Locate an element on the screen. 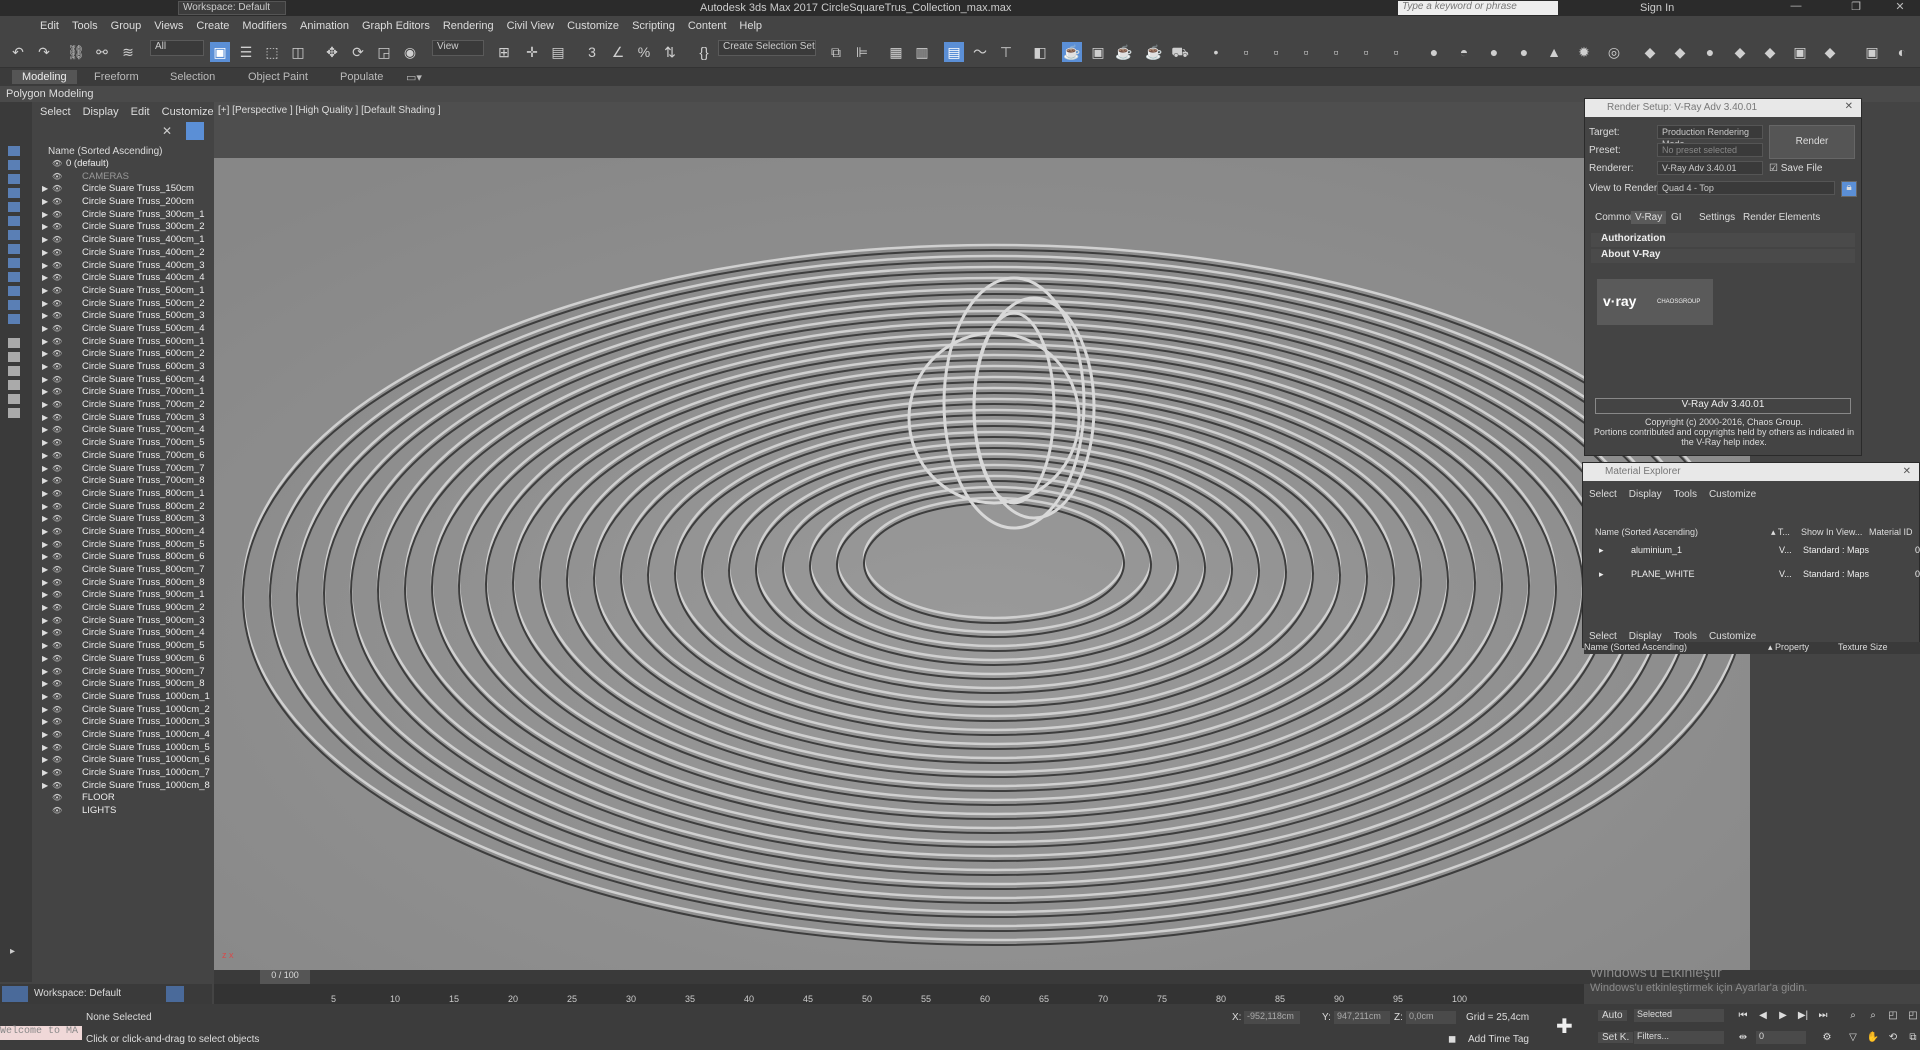 The height and width of the screenshot is (1050, 1920). vray-light-icon-3: ● is located at coordinates (1494, 52).